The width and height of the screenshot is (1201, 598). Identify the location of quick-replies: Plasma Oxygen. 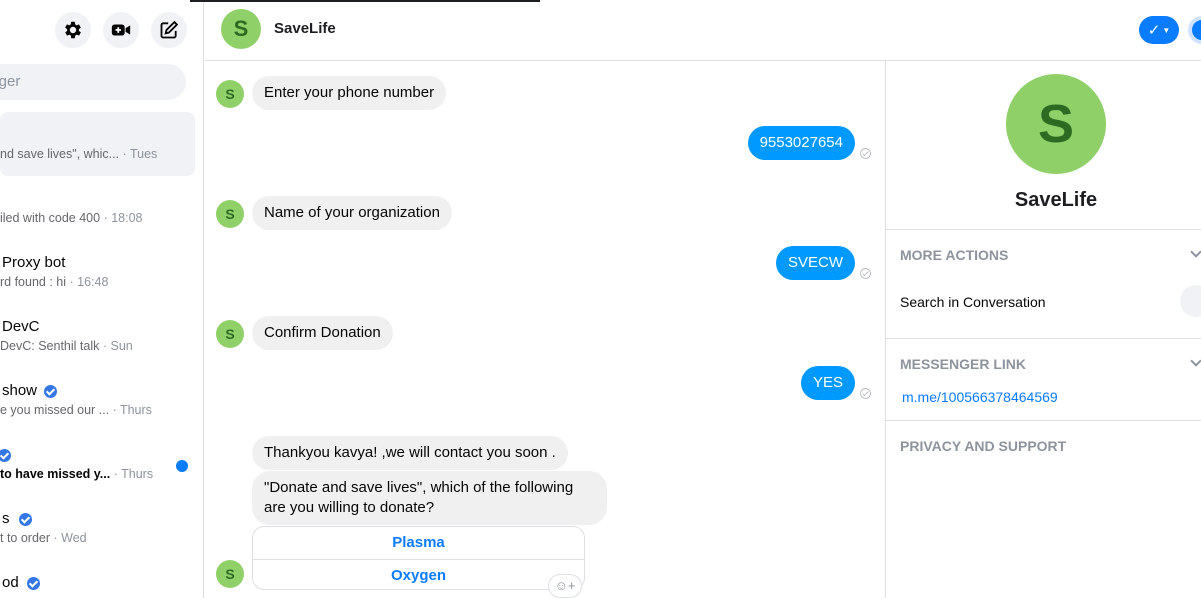
(418, 558).